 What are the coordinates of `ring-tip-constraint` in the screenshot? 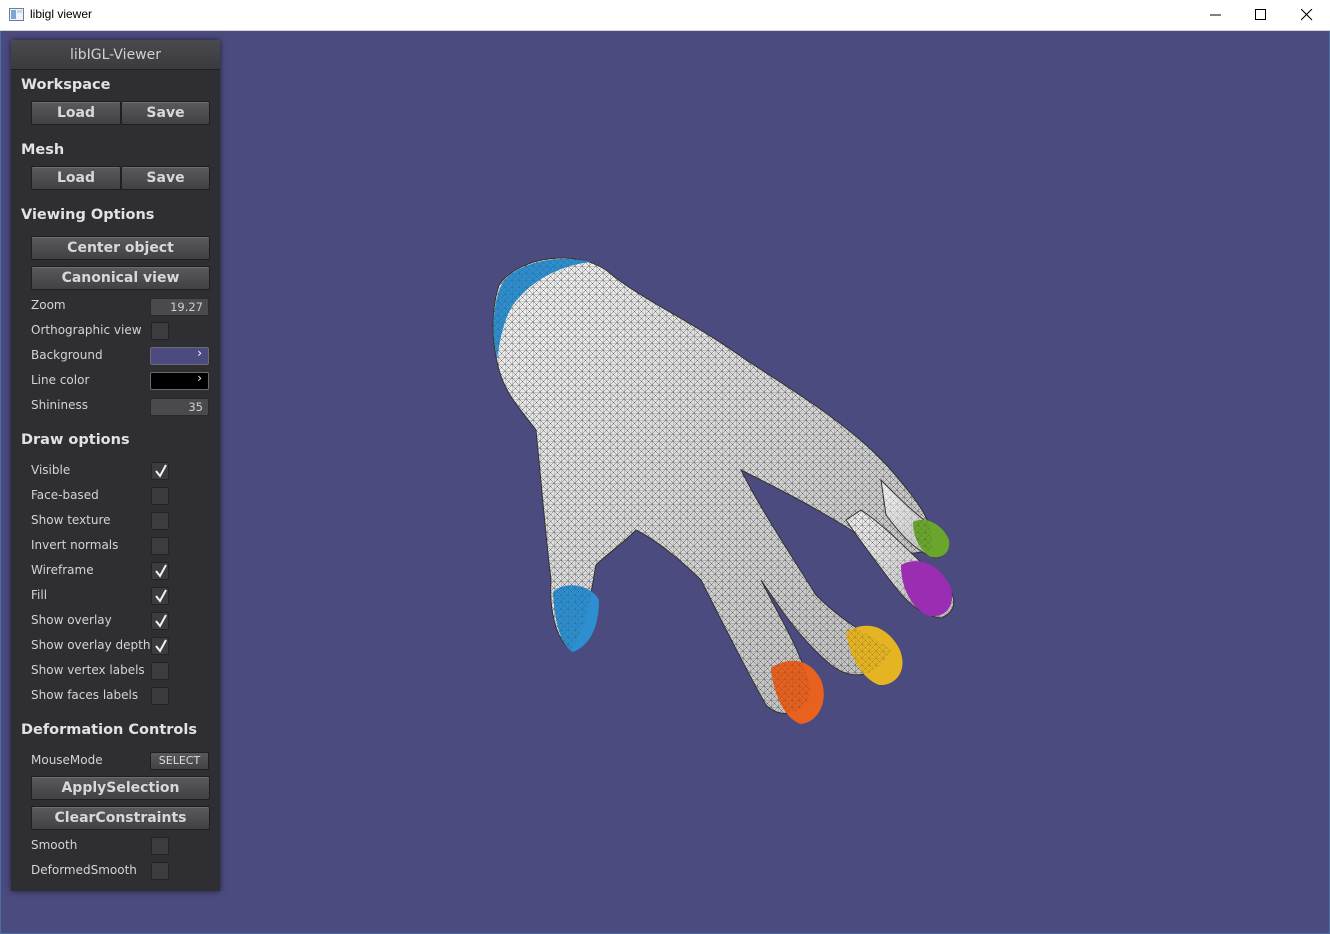 It's located at (927, 589).